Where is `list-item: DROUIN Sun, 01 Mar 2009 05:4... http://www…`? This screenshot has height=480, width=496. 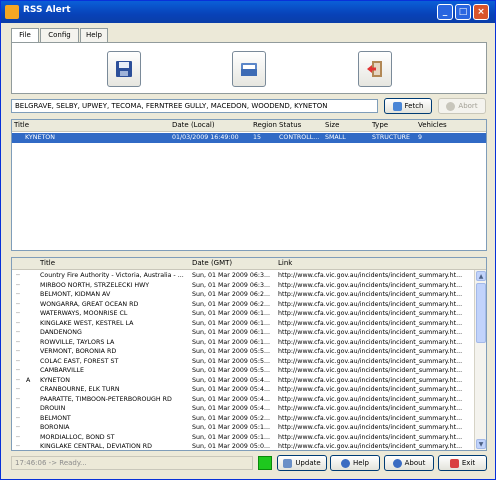
list-item: DROUIN Sun, 01 Mar 2009 05:4... http://www… is located at coordinates (249, 409).